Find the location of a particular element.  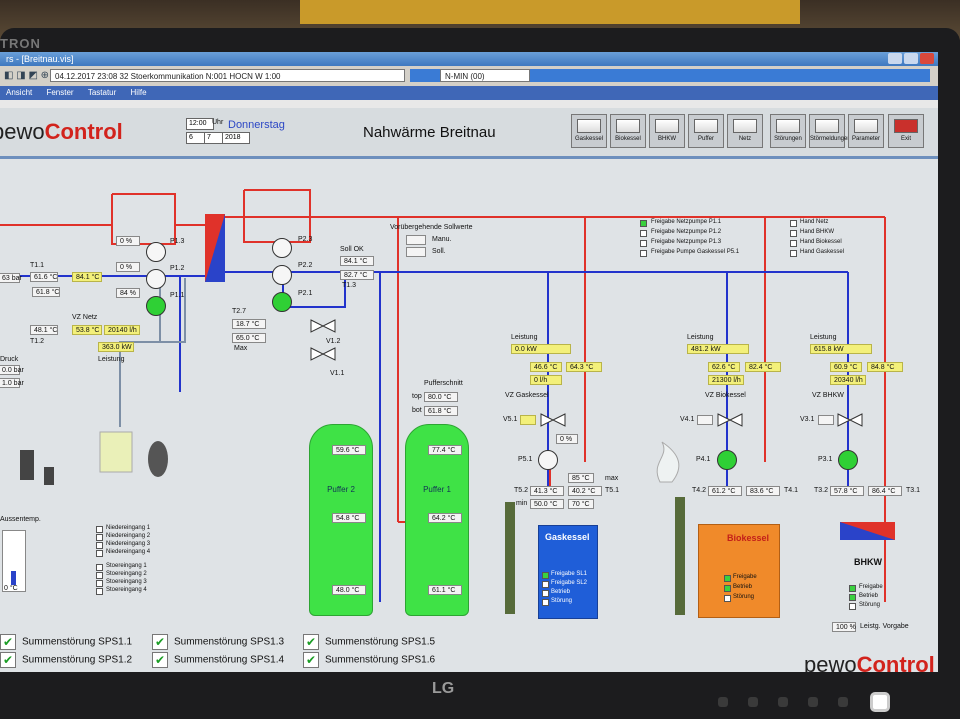

nav-bhkw-button: BHKW is located at coordinates (667, 131).